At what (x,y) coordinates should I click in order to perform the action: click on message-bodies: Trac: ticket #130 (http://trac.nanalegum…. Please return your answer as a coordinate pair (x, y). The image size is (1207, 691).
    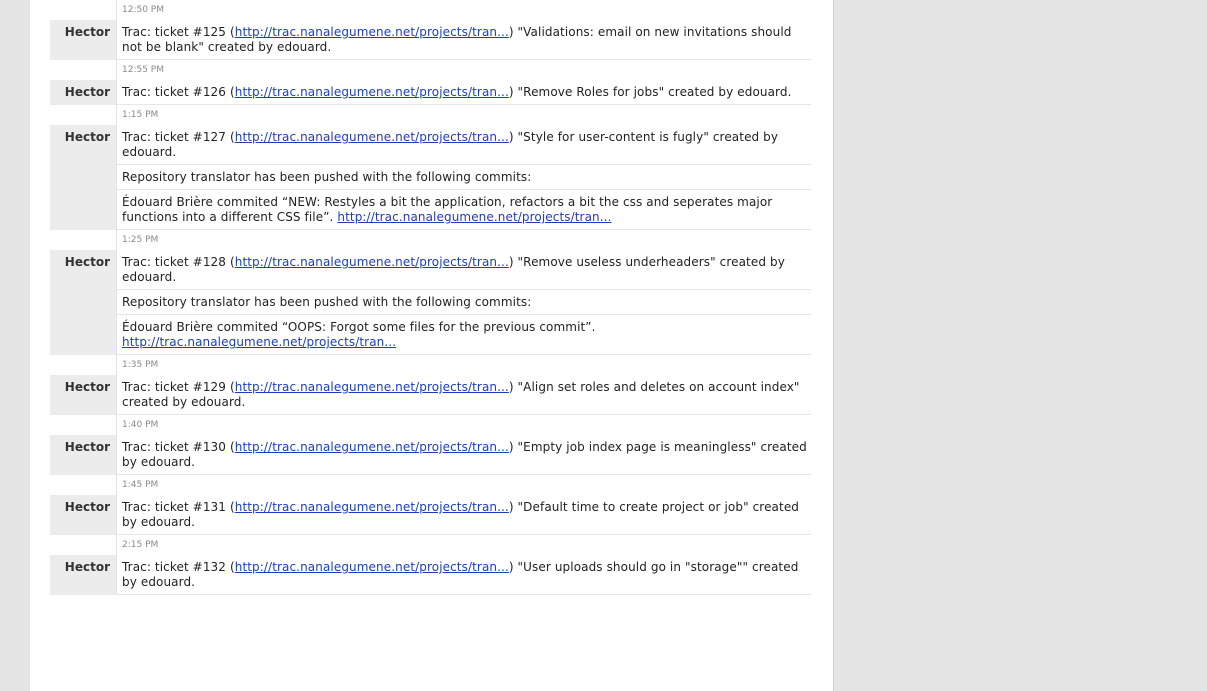
    Looking at the image, I should click on (463, 455).